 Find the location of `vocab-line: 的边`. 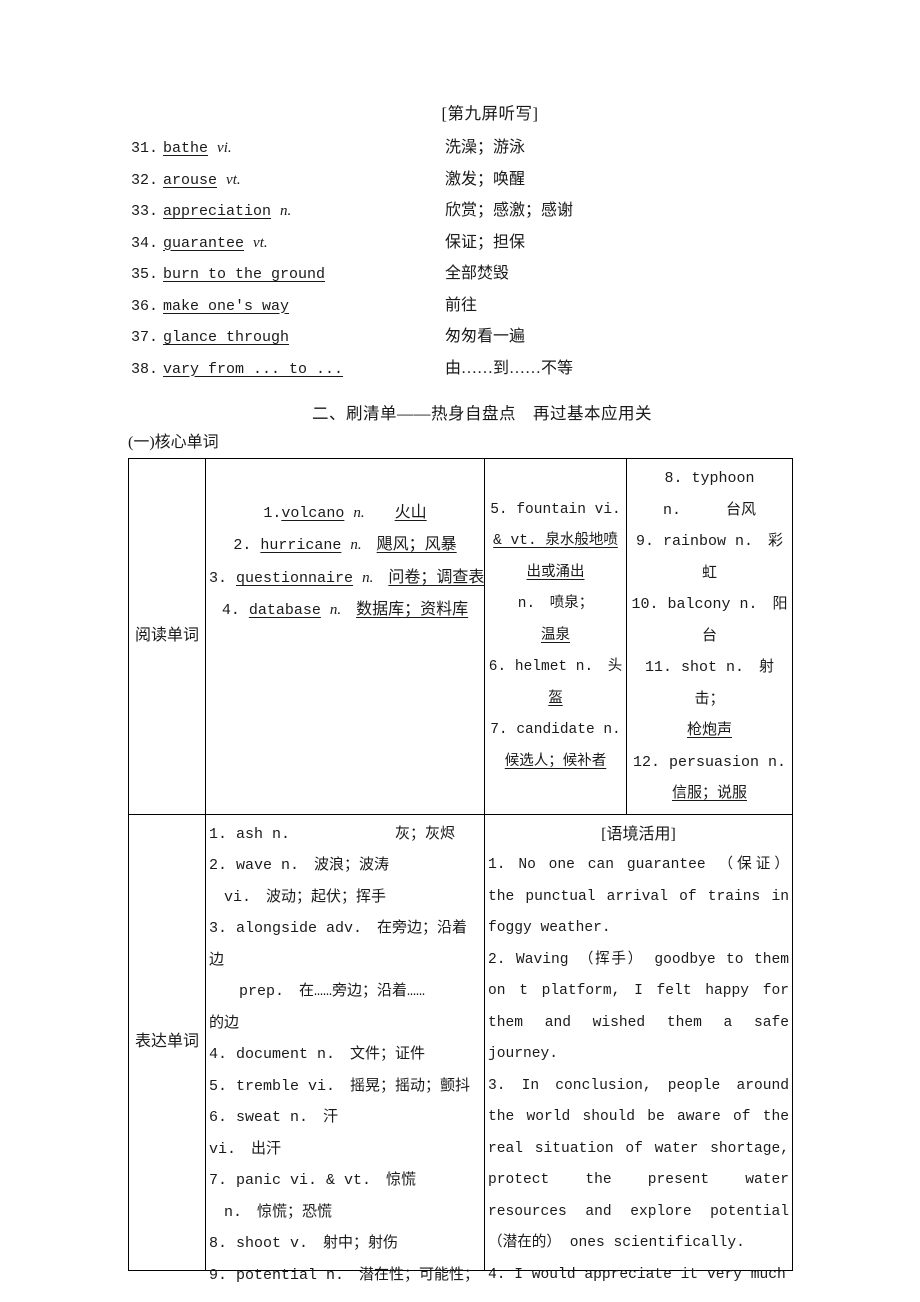

vocab-line: 的边 is located at coordinates (224, 1023).